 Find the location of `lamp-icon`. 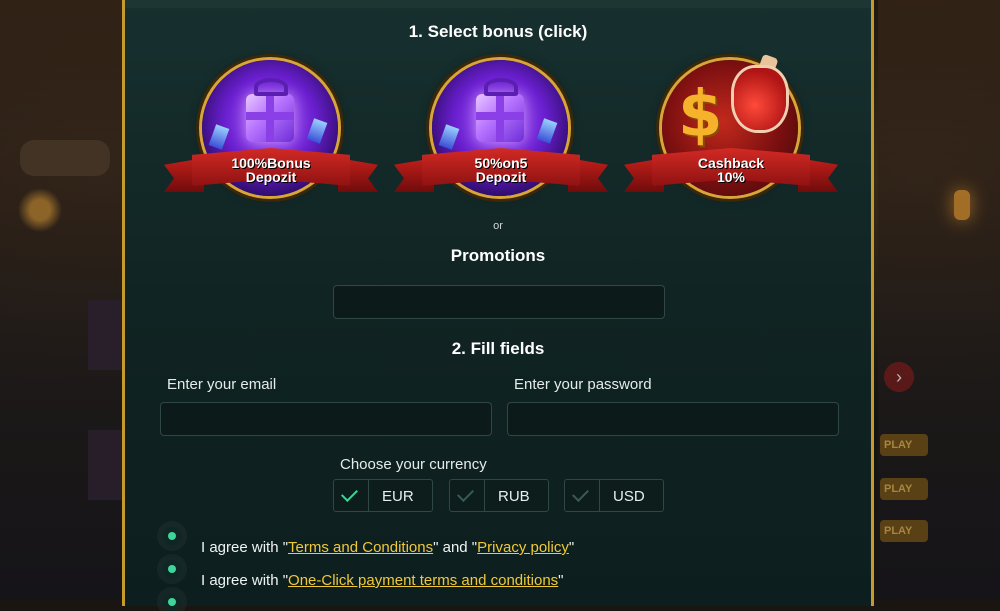

lamp-icon is located at coordinates (962, 205).